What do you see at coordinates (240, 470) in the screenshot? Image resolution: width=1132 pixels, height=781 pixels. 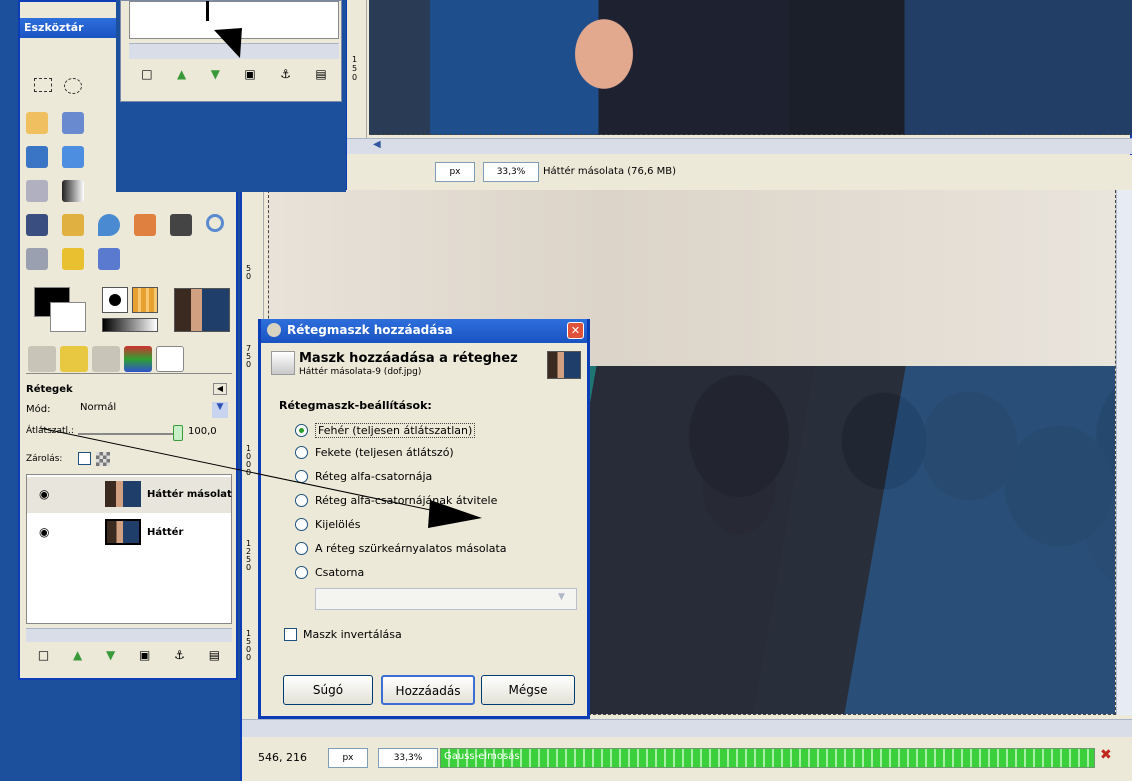 I see `arrow-to-canvas` at bounding box center [240, 470].